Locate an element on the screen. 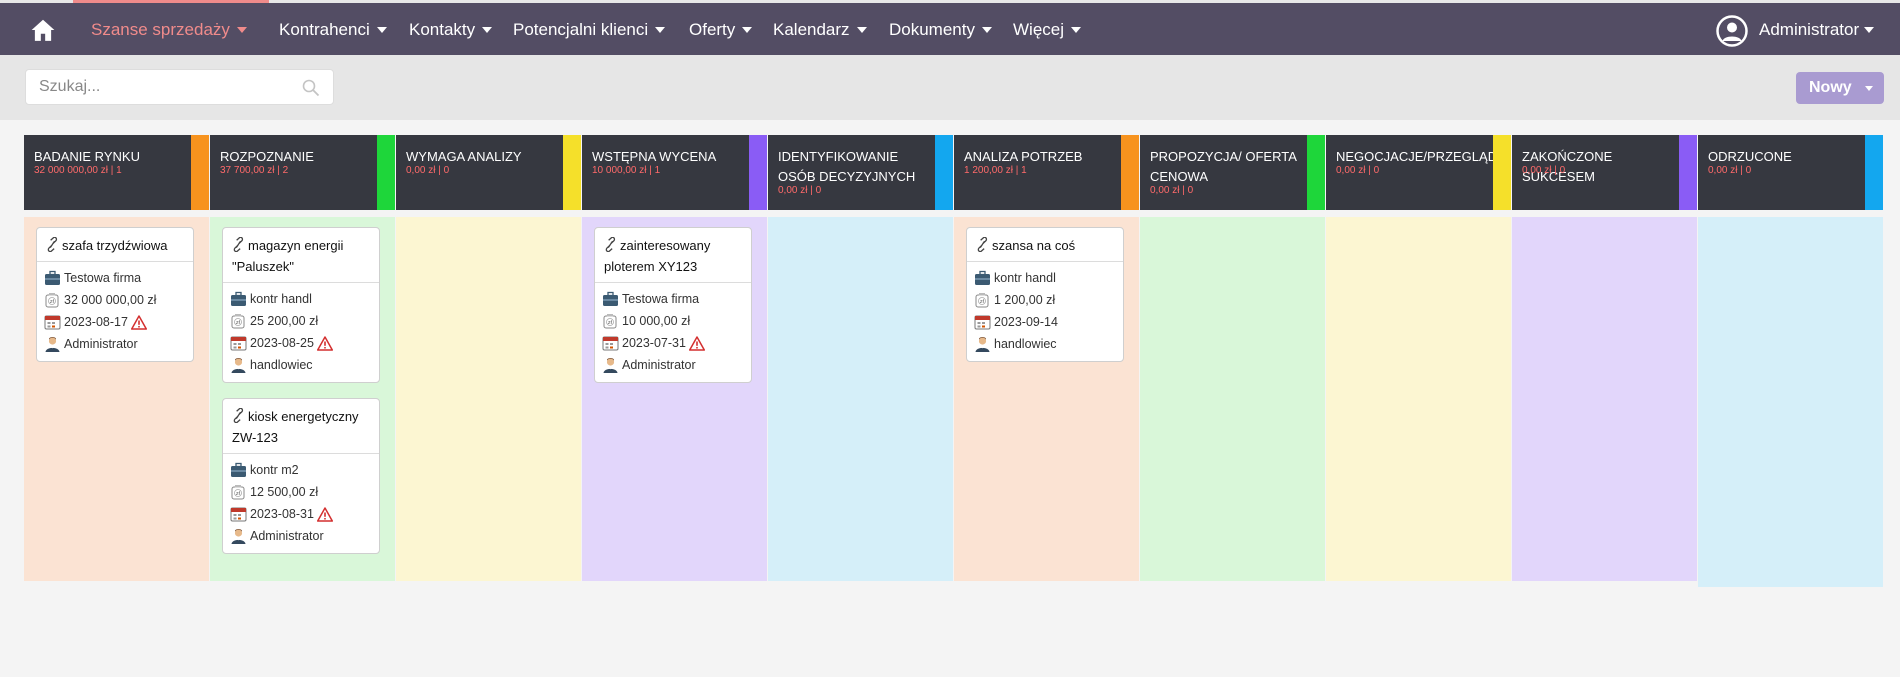 Image resolution: width=1900 pixels, height=677 pixels. nav-item-sales-opportunities: Szanse sprzedaży is located at coordinates (169, 30).